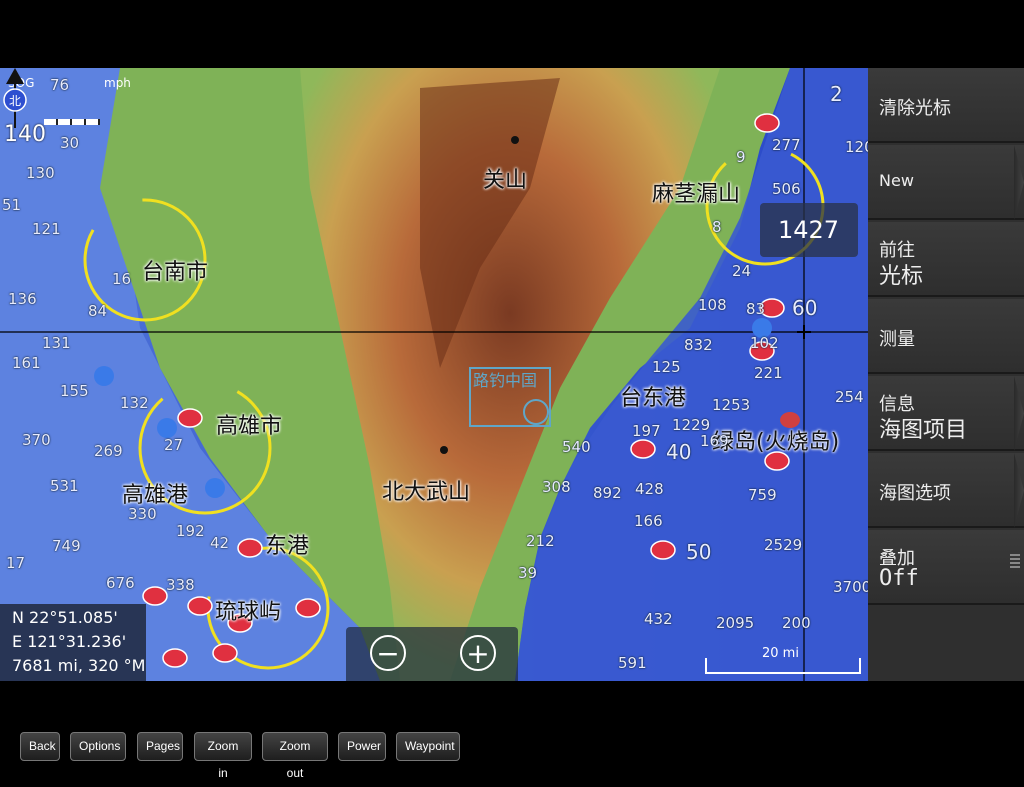 Image resolution: width=1024 pixels, height=787 pixels. What do you see at coordinates (12, 205) in the screenshot?
I see `depth-sounding: 51` at bounding box center [12, 205].